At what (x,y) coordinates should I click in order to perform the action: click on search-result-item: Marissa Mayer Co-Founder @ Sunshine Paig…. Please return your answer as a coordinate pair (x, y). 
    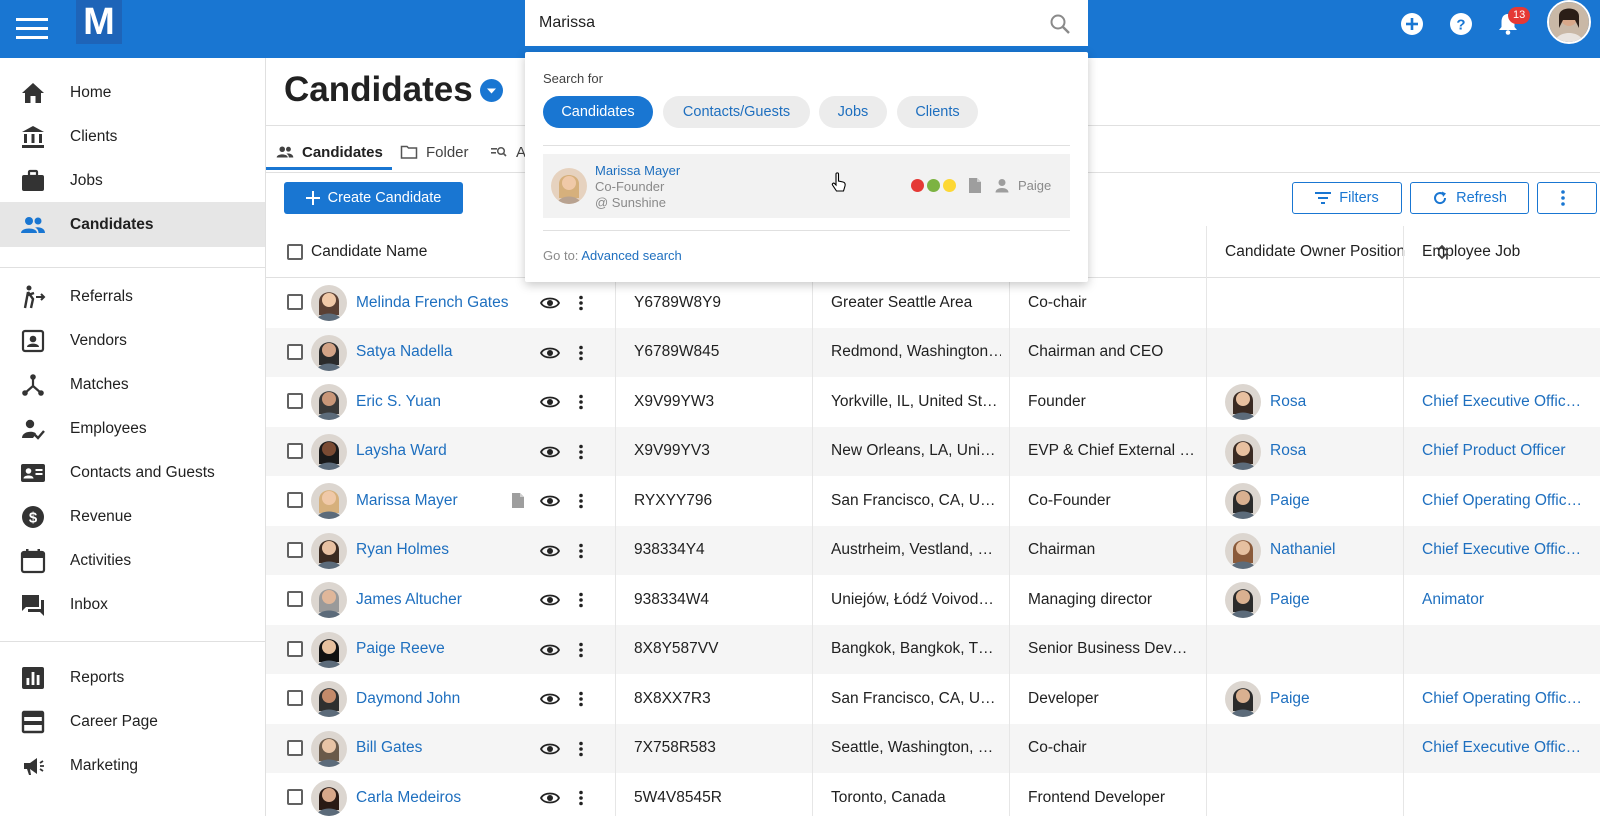
    Looking at the image, I should click on (806, 186).